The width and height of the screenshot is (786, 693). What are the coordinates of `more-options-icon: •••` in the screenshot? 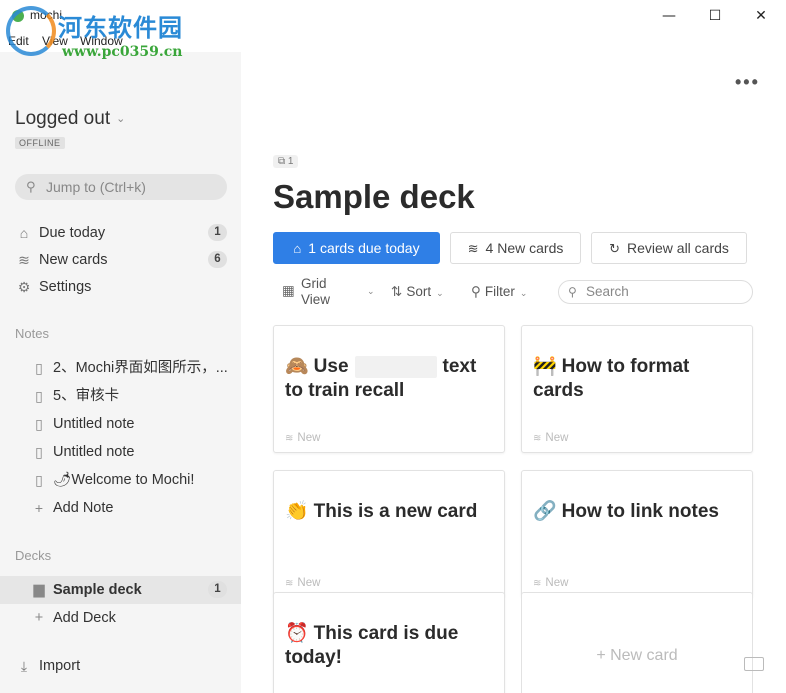 It's located at (747, 82).